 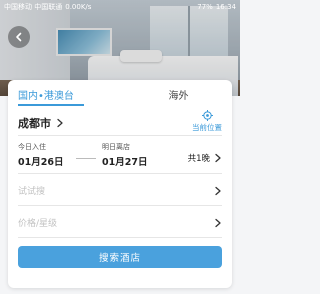 I want to click on active-tab-indicator, so click(x=51, y=105).